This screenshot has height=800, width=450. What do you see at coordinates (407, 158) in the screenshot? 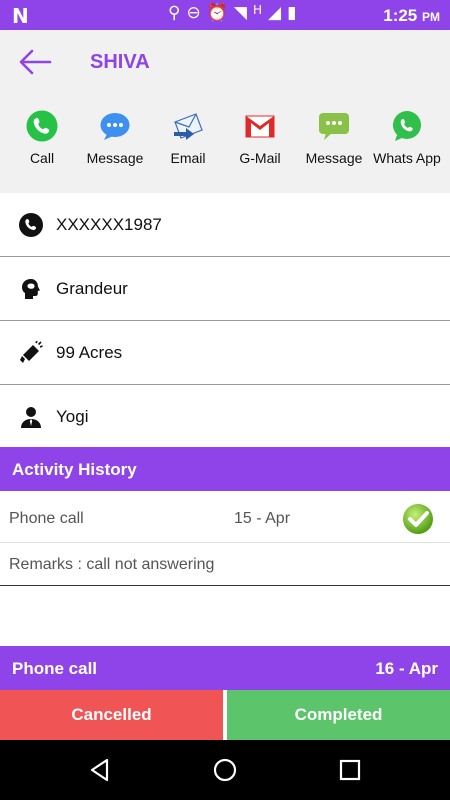
I see `whatsapp-label: Whats App` at bounding box center [407, 158].